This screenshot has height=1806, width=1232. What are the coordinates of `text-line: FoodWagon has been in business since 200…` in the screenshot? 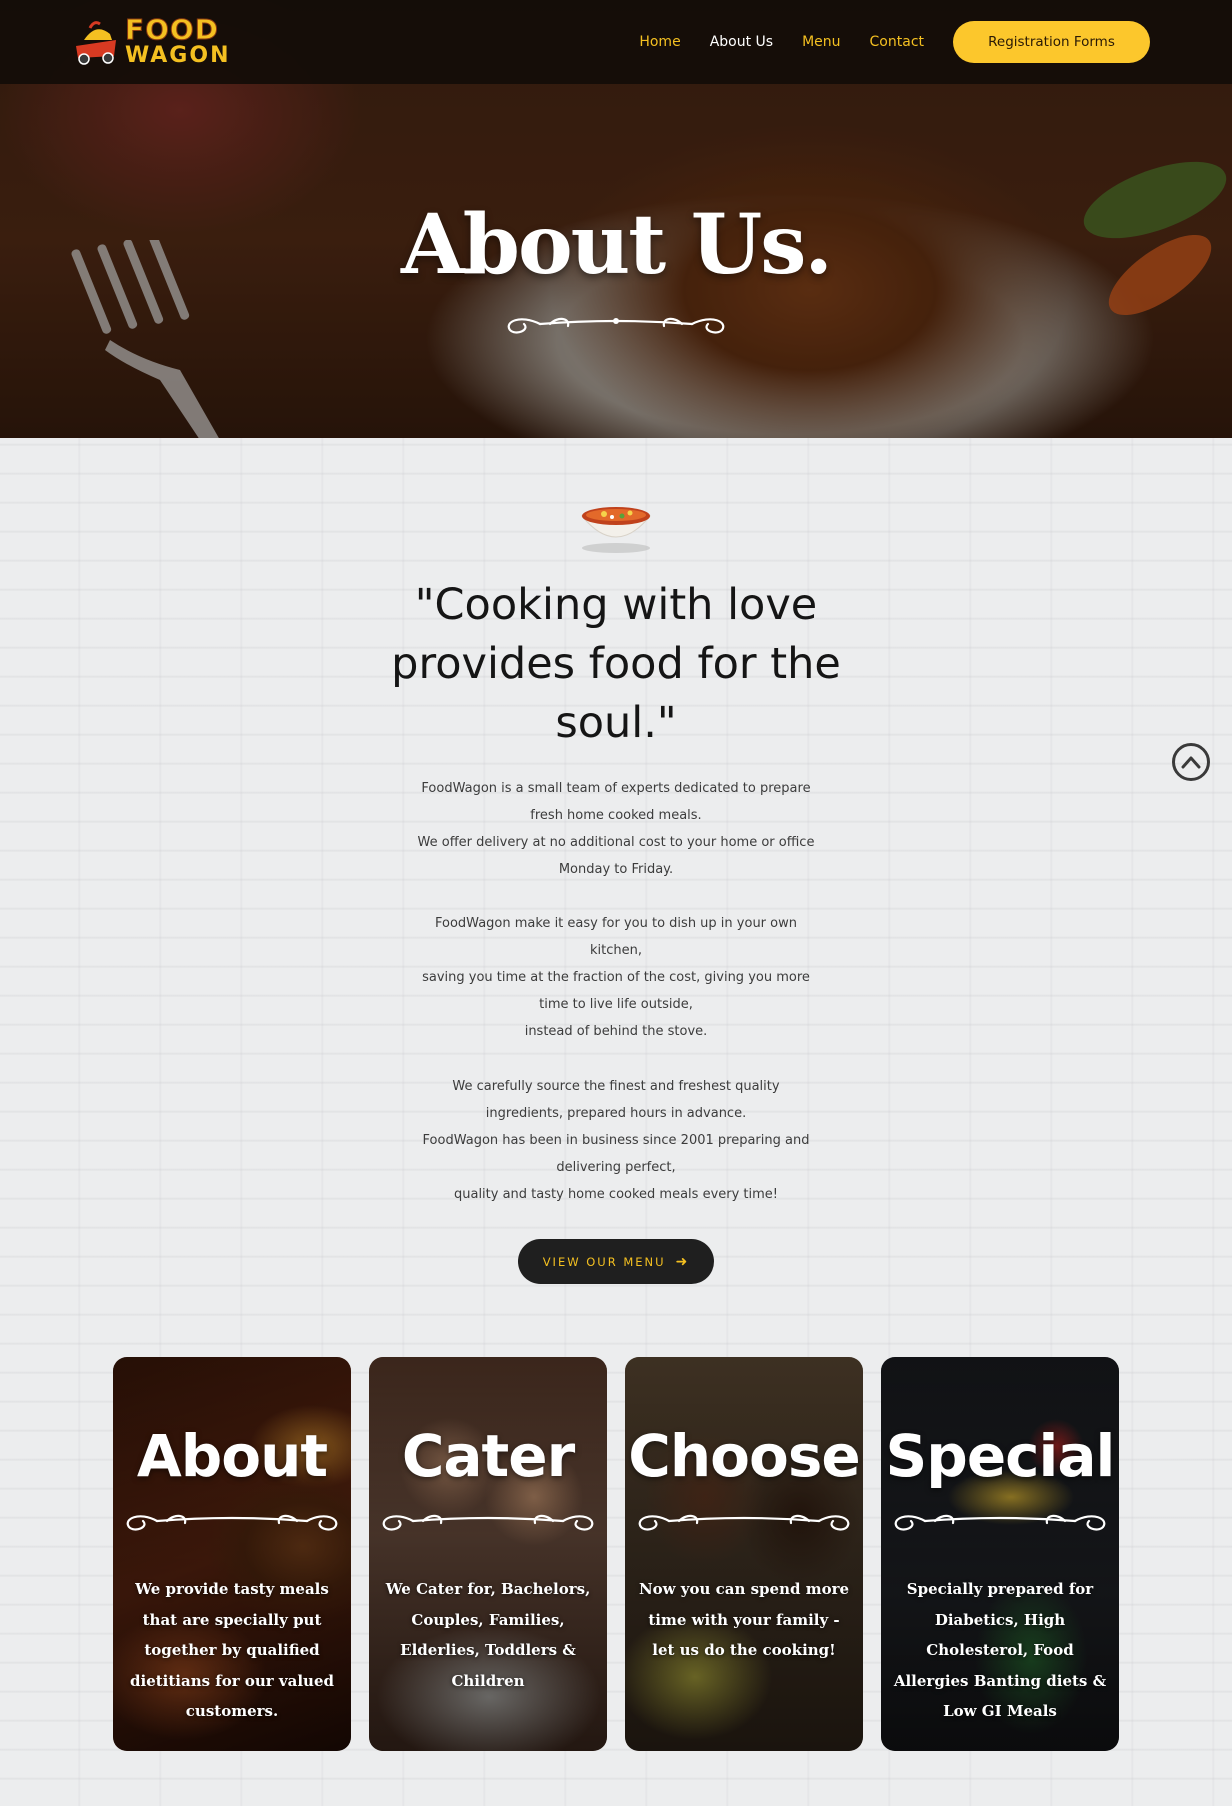 It's located at (616, 1140).